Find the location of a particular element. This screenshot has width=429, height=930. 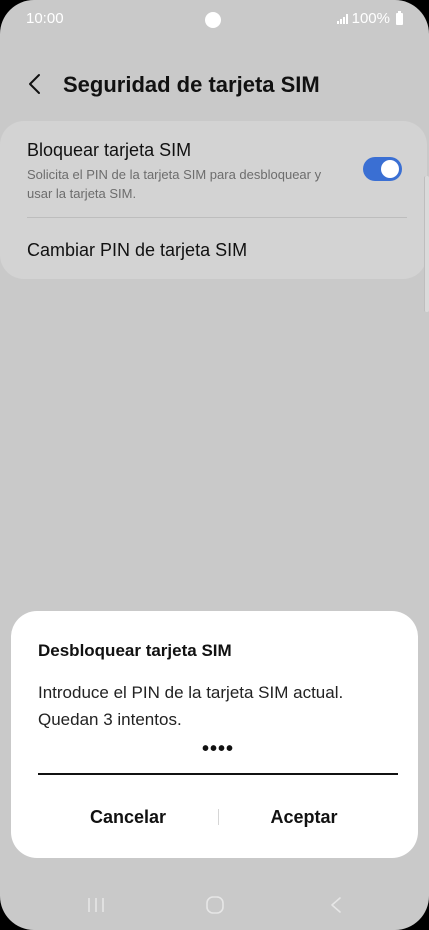

recent-apps-icon is located at coordinates (96, 905).